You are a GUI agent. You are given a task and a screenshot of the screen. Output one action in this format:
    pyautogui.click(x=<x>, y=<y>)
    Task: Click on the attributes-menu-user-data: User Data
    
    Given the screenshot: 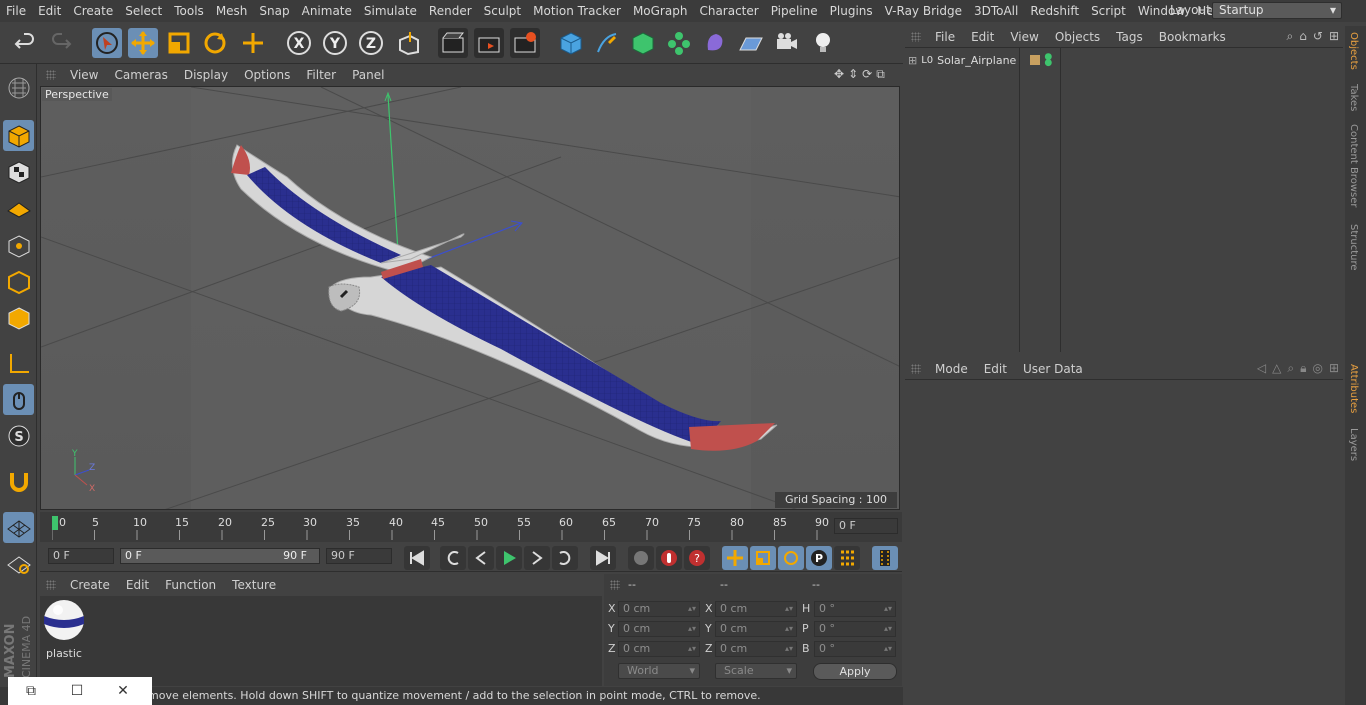 What is the action you would take?
    pyautogui.click(x=1053, y=369)
    